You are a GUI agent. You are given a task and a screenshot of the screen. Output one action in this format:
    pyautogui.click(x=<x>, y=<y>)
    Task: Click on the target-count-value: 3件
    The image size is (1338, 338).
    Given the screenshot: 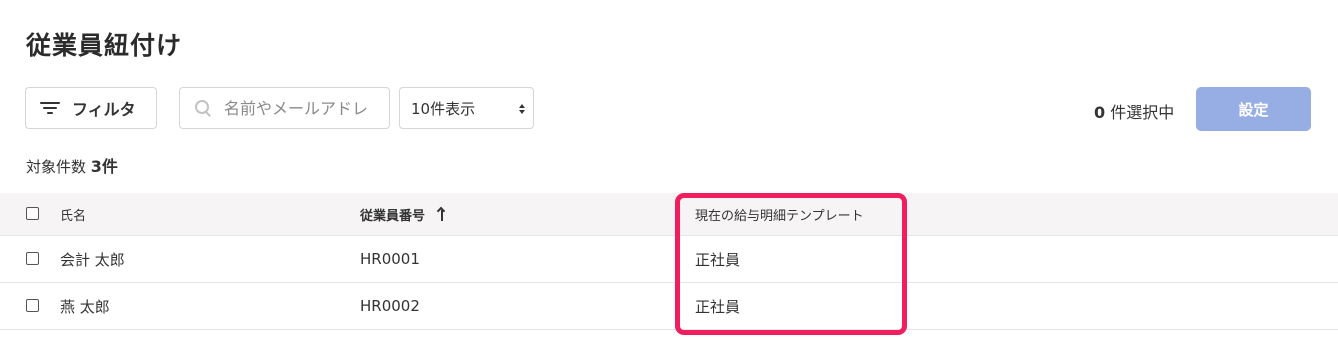 What is the action you would take?
    pyautogui.click(x=104, y=166)
    